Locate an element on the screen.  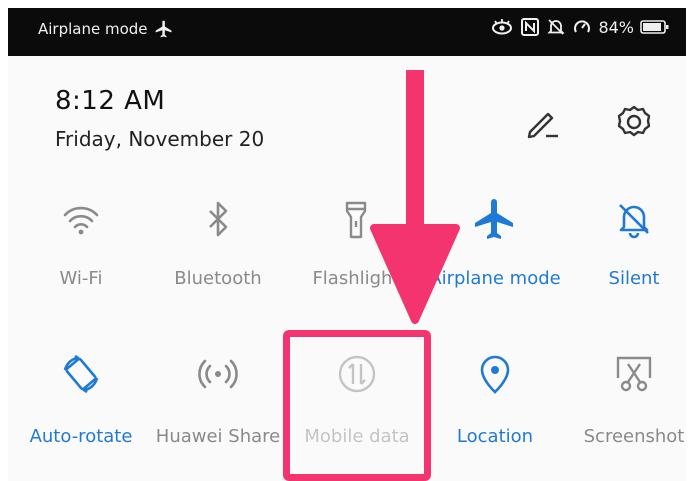
location-pin-icon is located at coordinates (495, 374).